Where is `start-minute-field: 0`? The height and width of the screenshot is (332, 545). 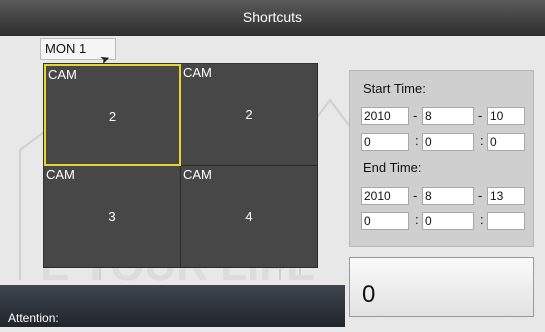 start-minute-field: 0 is located at coordinates (448, 142).